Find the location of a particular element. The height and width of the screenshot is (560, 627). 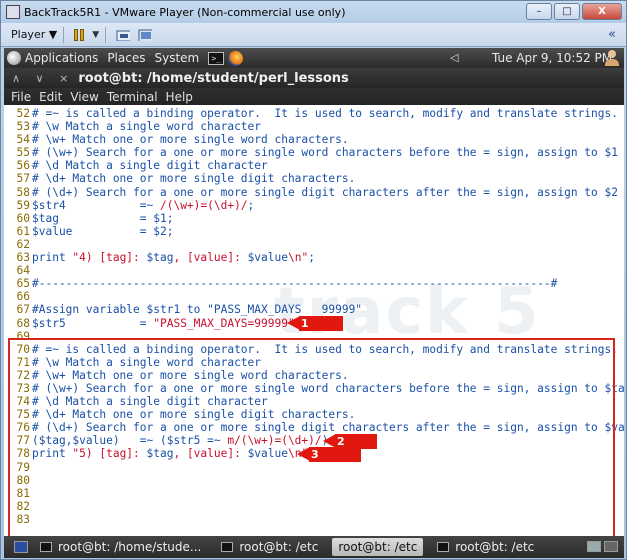

terminal-window-buttons: ∧ ∨ × is located at coordinates (43, 78).